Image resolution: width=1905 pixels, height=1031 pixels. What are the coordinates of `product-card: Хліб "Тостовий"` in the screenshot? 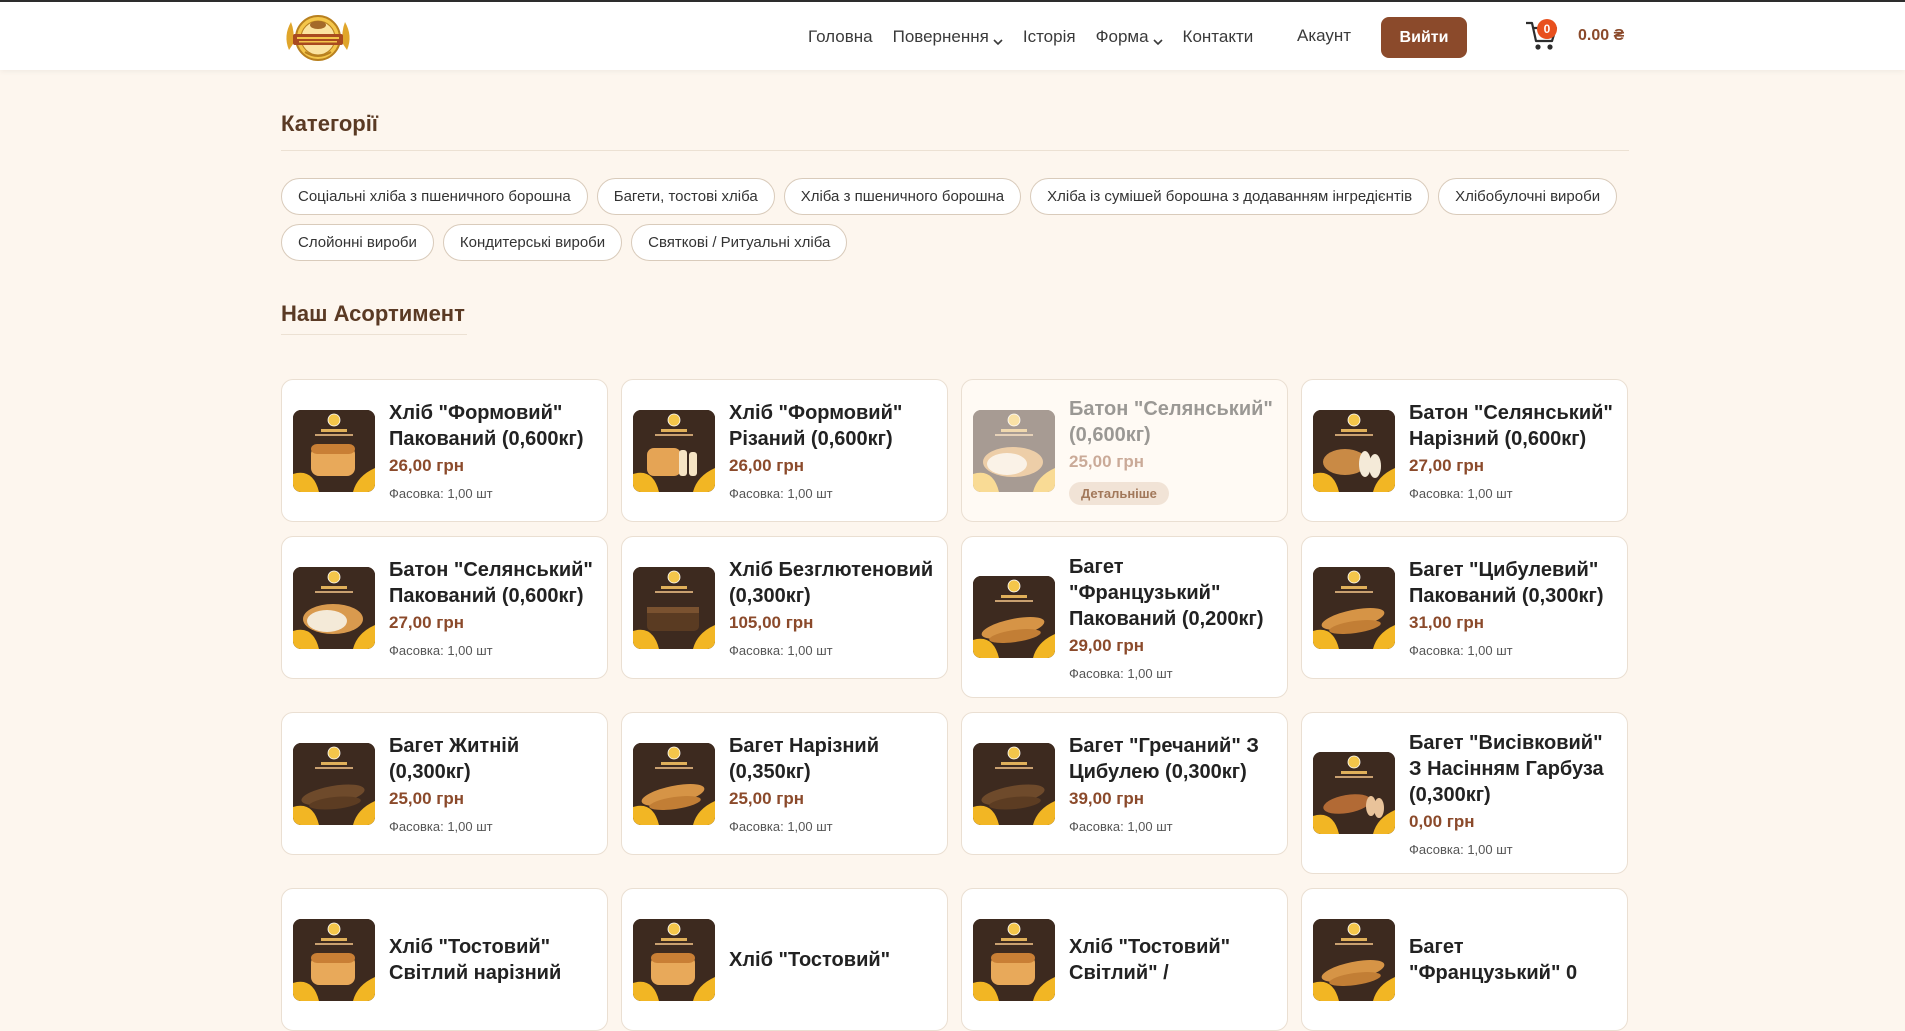 It's located at (784, 959).